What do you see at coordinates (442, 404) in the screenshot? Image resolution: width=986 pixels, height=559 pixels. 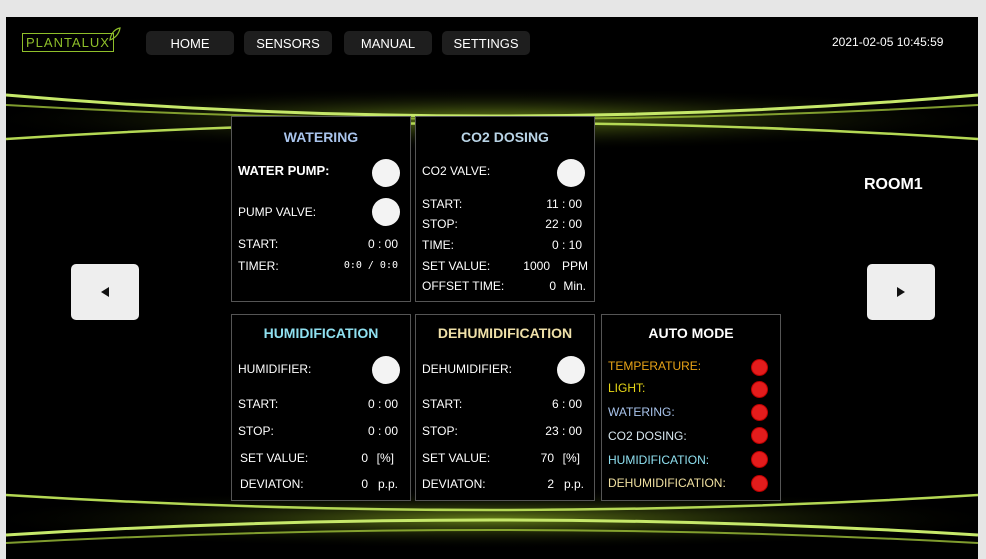 I see `dehumid-start-label: START:` at bounding box center [442, 404].